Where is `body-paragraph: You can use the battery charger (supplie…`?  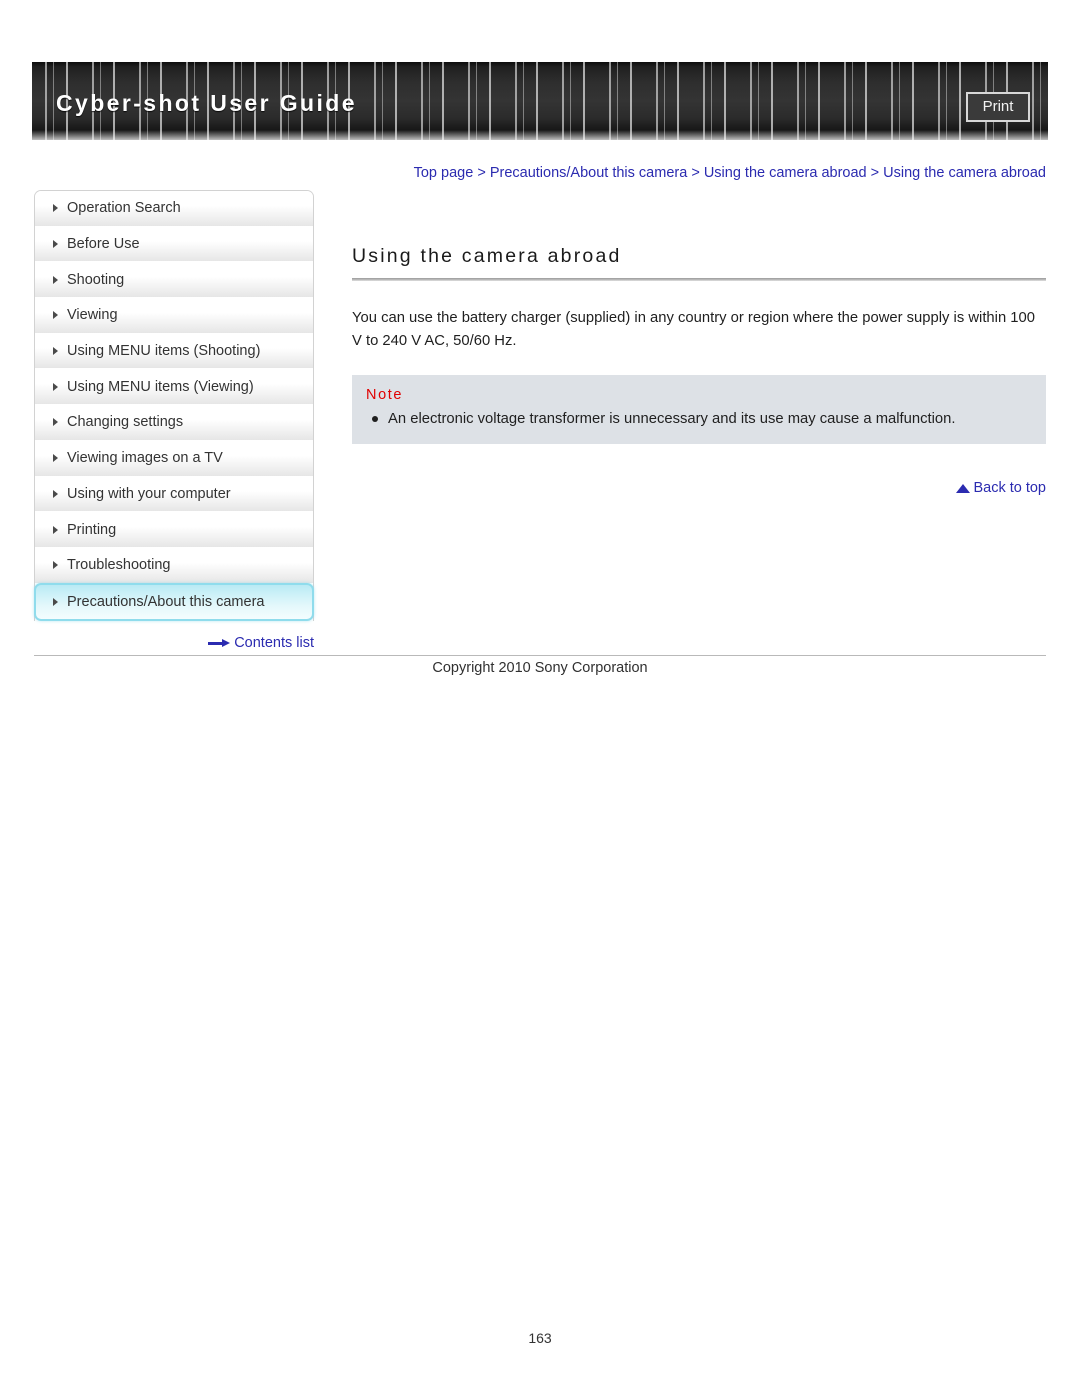 body-paragraph: You can use the battery charger (supplie… is located at coordinates (693, 329).